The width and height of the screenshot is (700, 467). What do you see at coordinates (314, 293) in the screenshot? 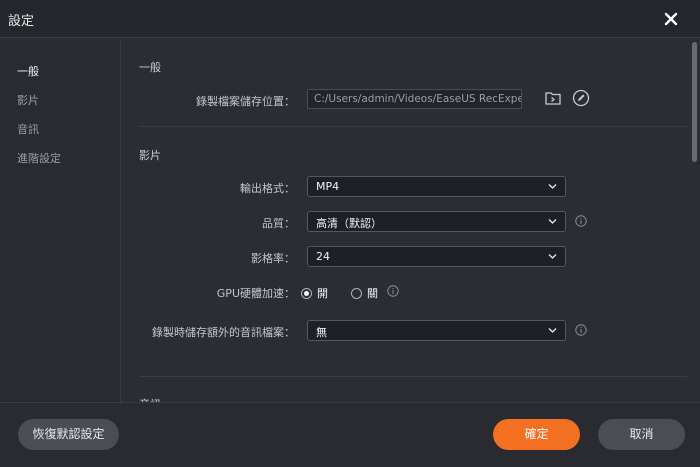
I see `gpu-on-radio: 開` at bounding box center [314, 293].